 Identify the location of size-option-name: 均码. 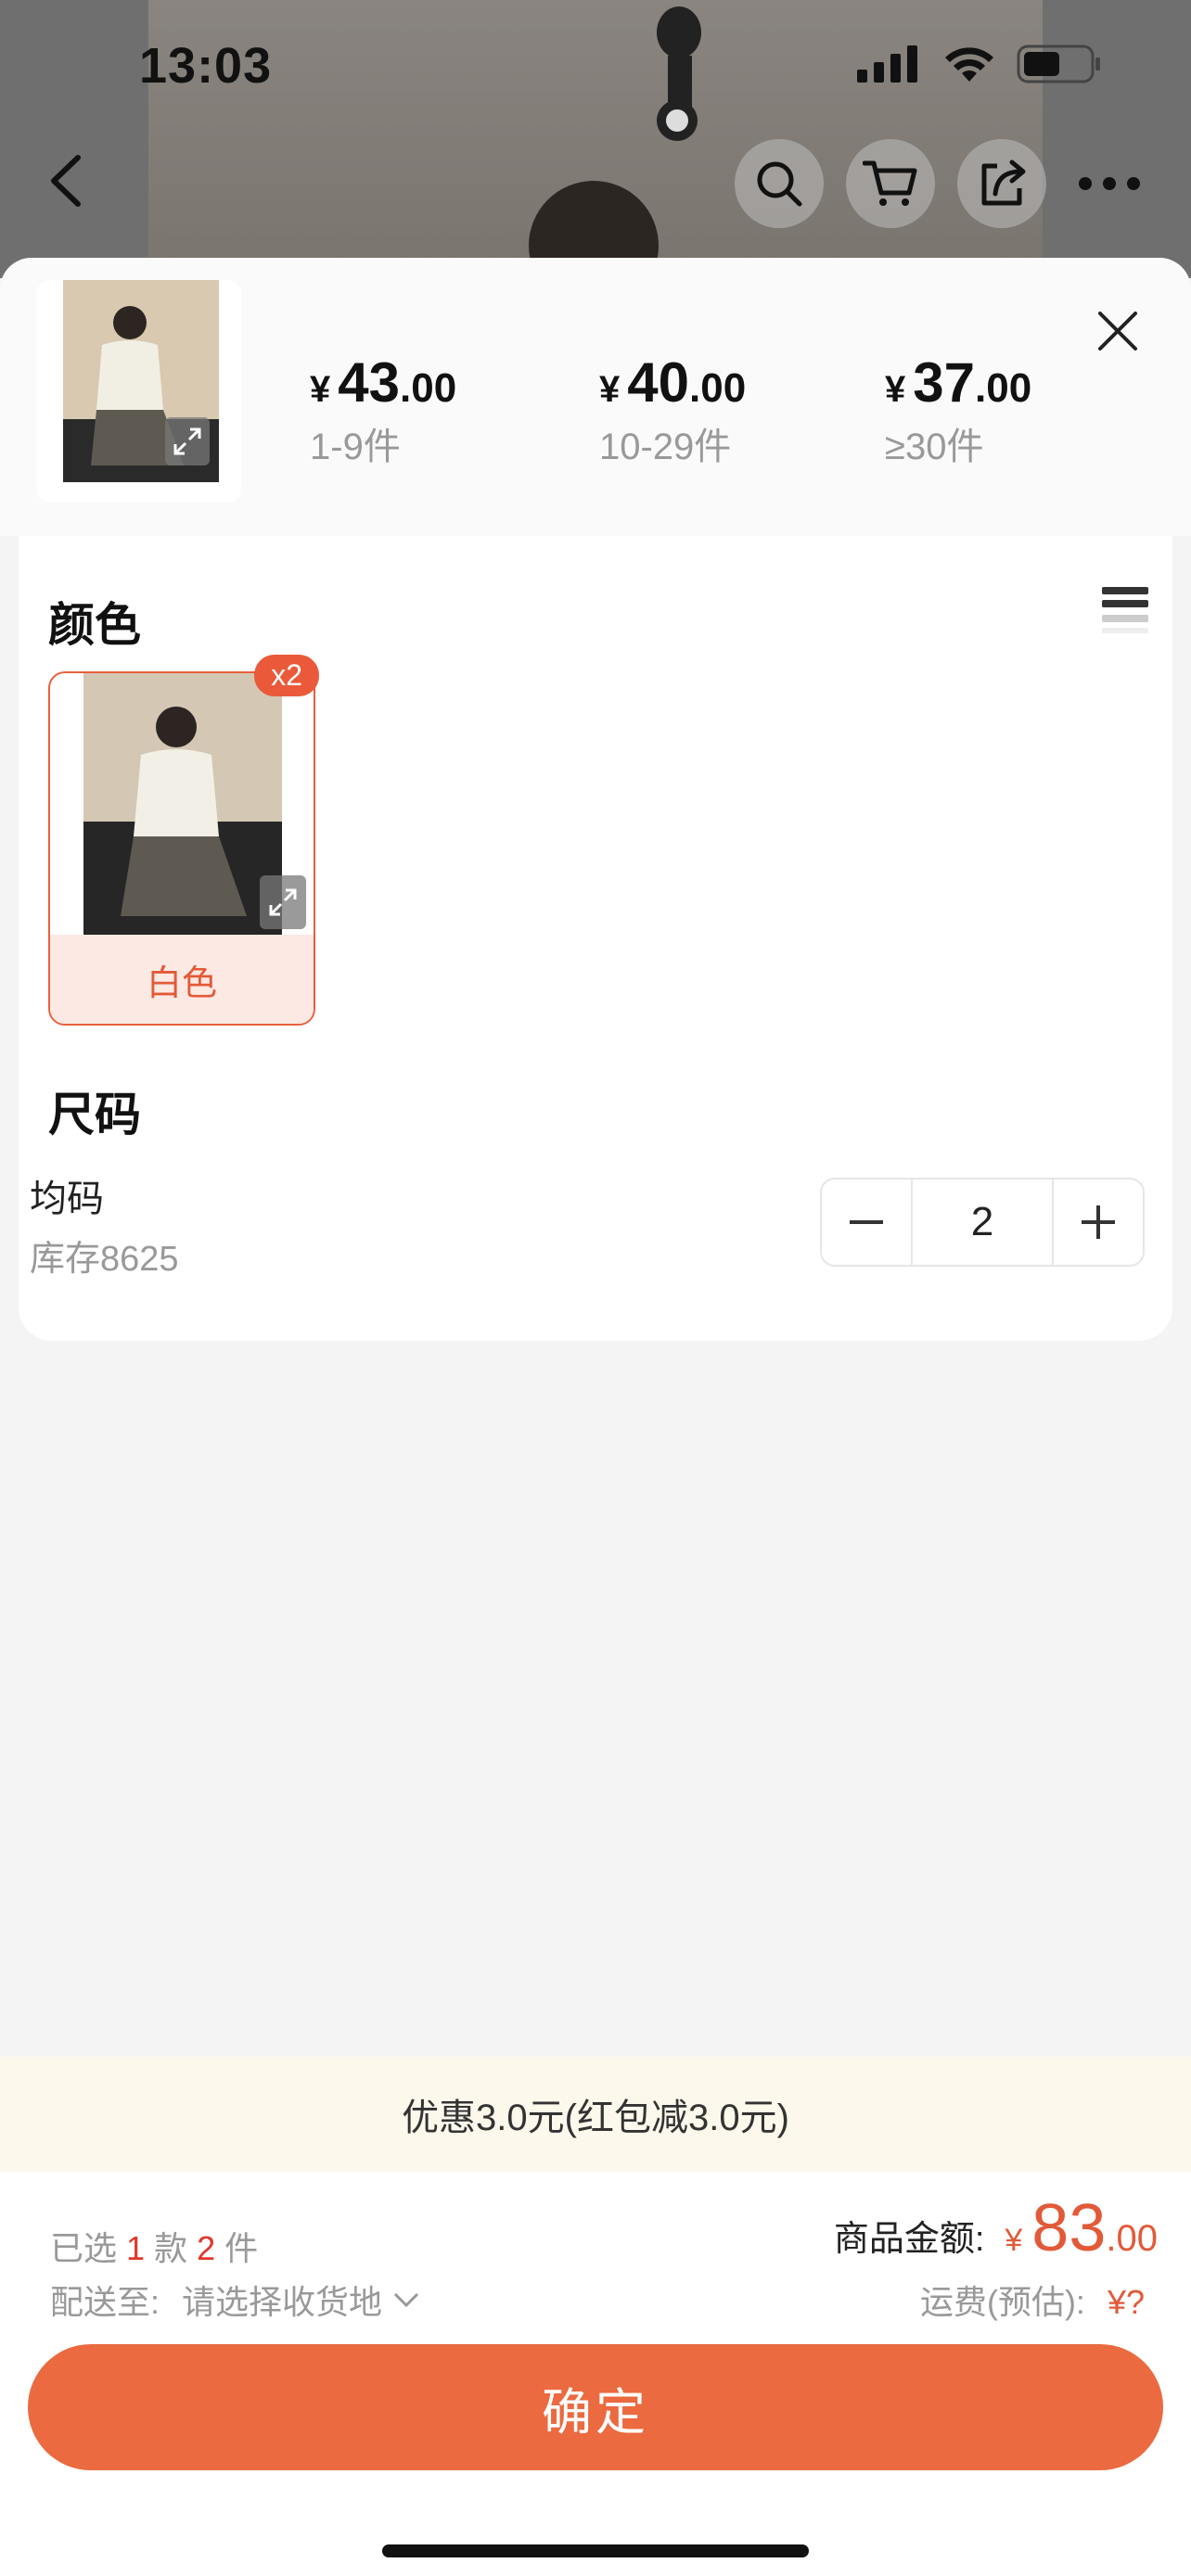
(67, 1199).